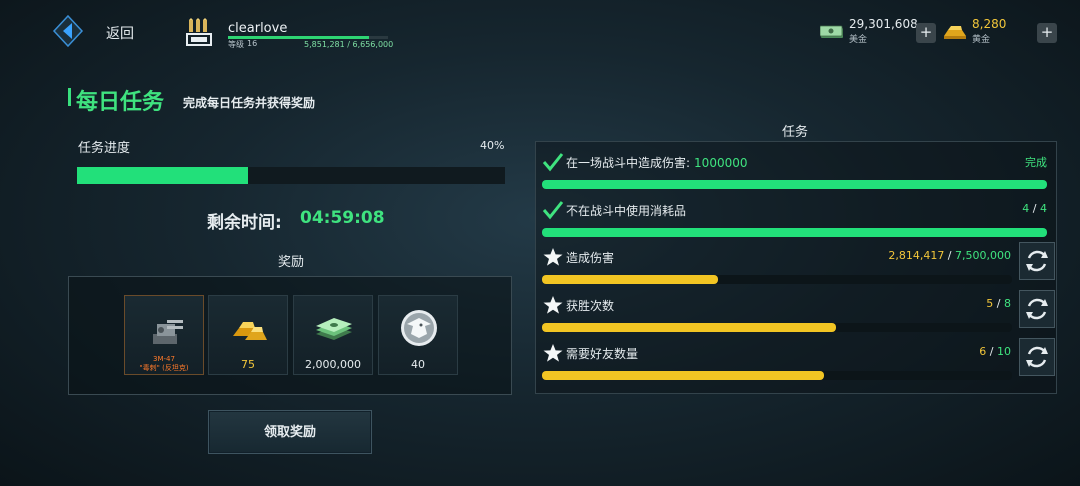 The width and height of the screenshot is (1080, 486). What do you see at coordinates (981, 40) in the screenshot?
I see `gold-label: 黄金` at bounding box center [981, 40].